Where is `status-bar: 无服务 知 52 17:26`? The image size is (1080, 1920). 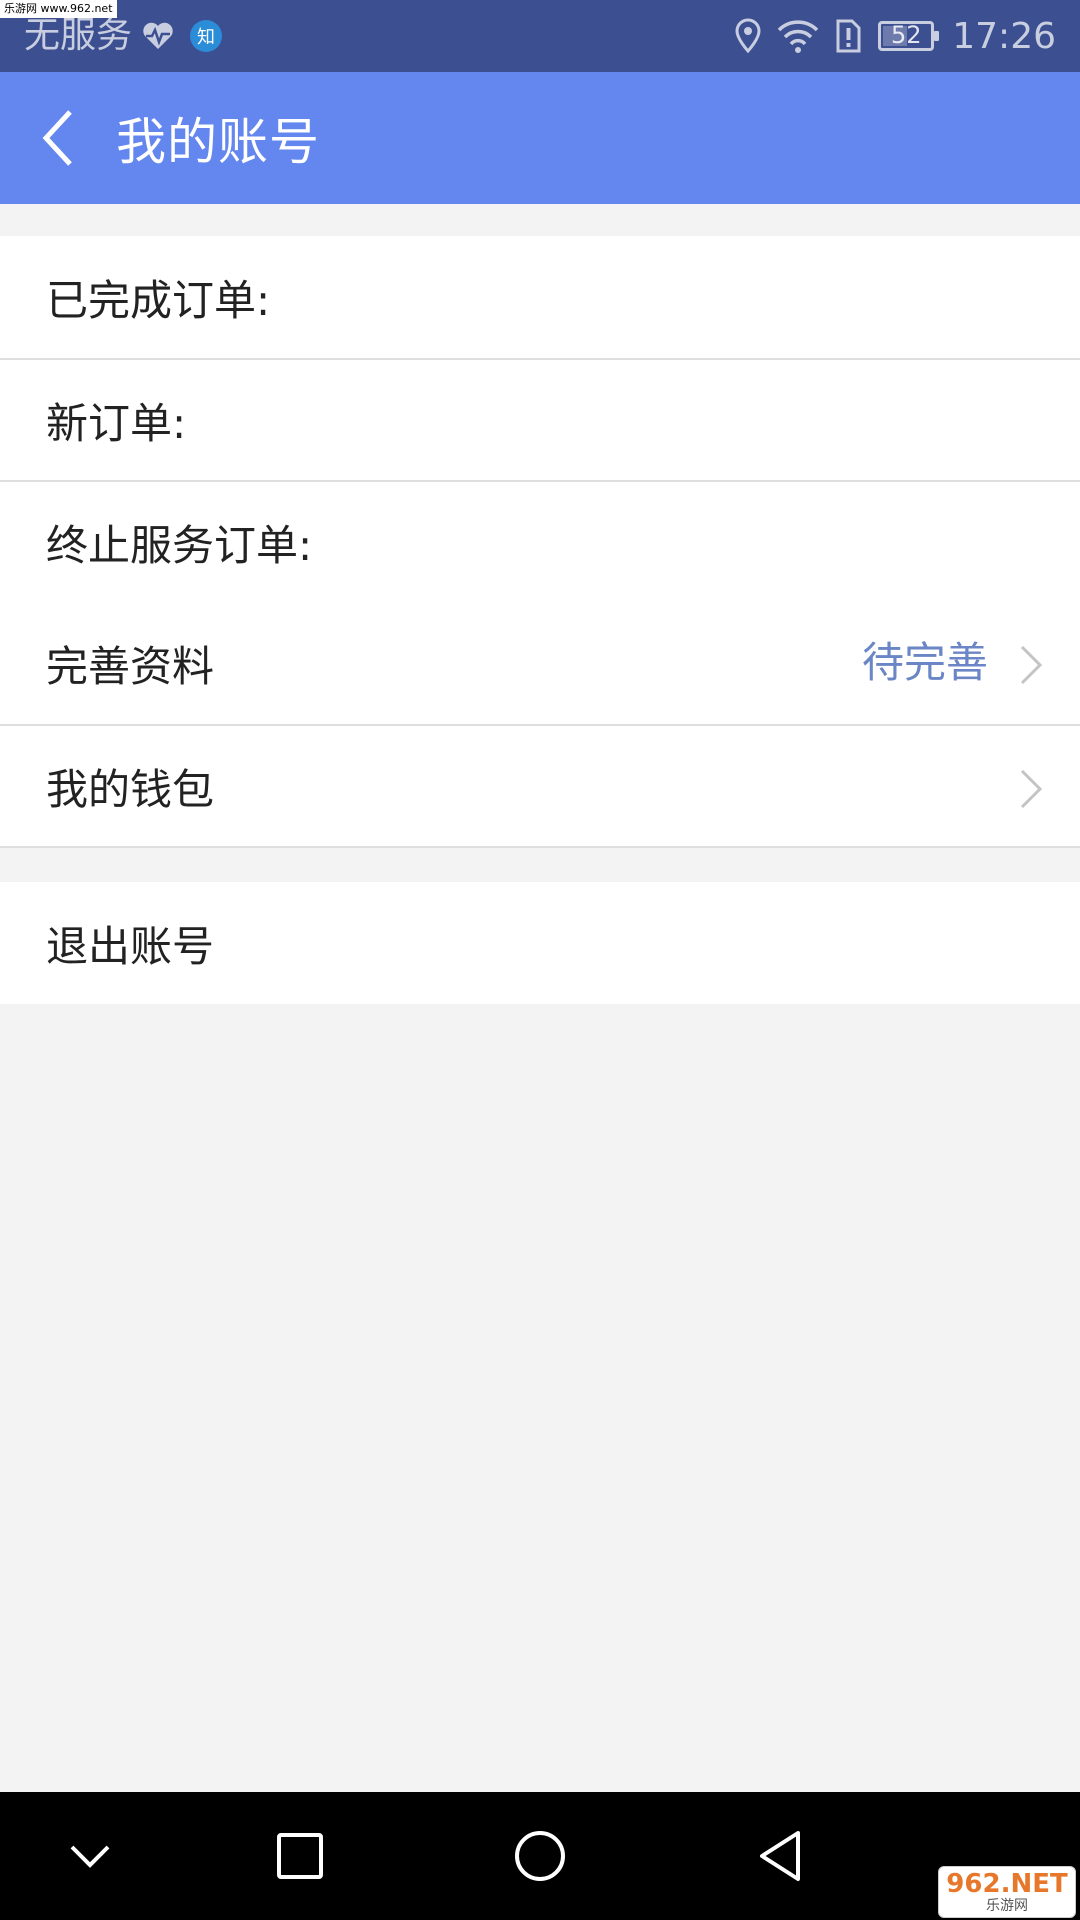
status-bar: 无服务 知 52 17:26 is located at coordinates (540, 36).